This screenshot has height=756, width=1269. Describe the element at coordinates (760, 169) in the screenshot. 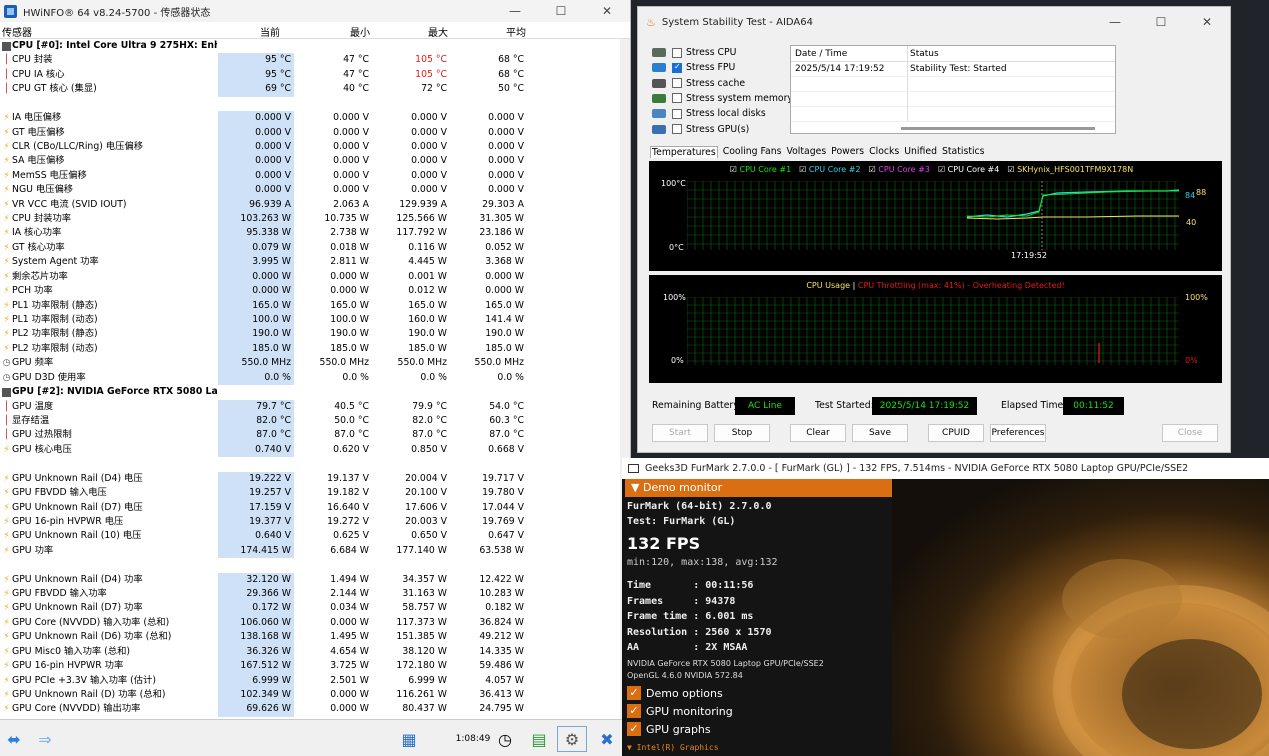

I see `legend-item: ☑ CPU Core #1` at that location.